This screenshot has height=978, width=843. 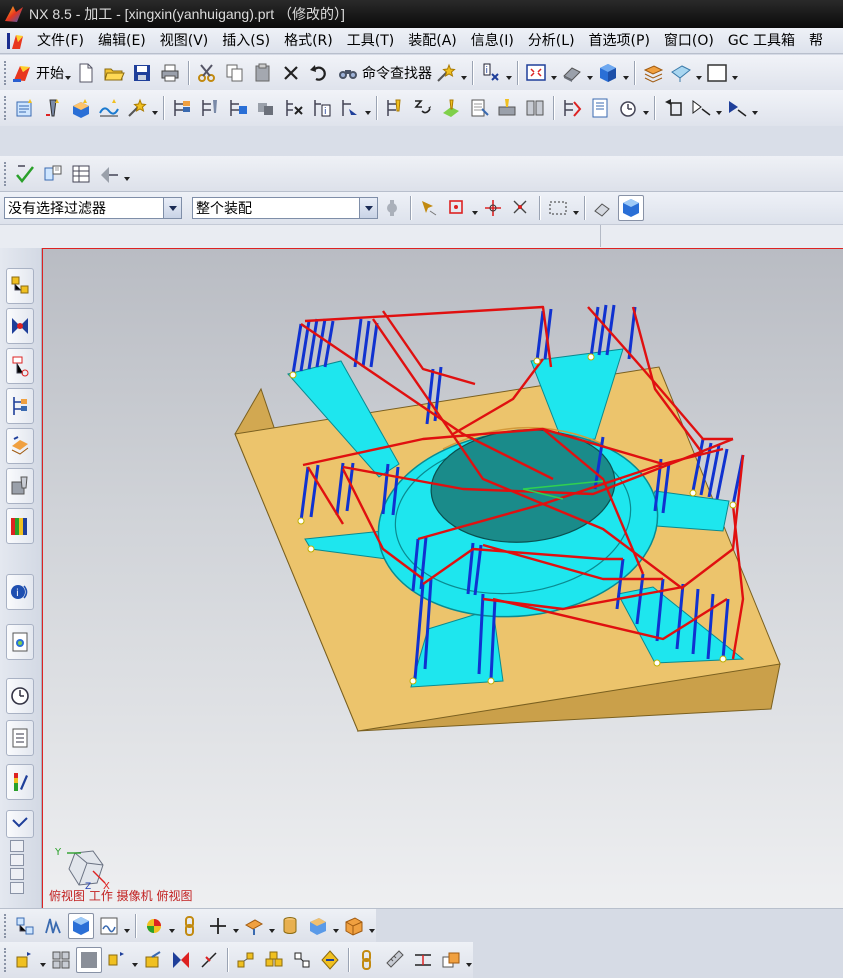 What do you see at coordinates (429, 208) in the screenshot?
I see `select-feature-button` at bounding box center [429, 208].